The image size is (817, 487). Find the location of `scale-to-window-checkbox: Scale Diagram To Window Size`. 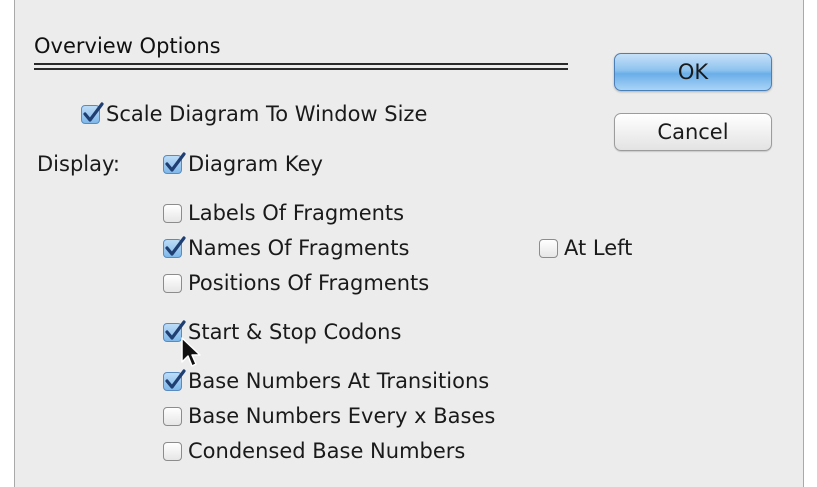

scale-to-window-checkbox: Scale Diagram To Window Size is located at coordinates (254, 113).